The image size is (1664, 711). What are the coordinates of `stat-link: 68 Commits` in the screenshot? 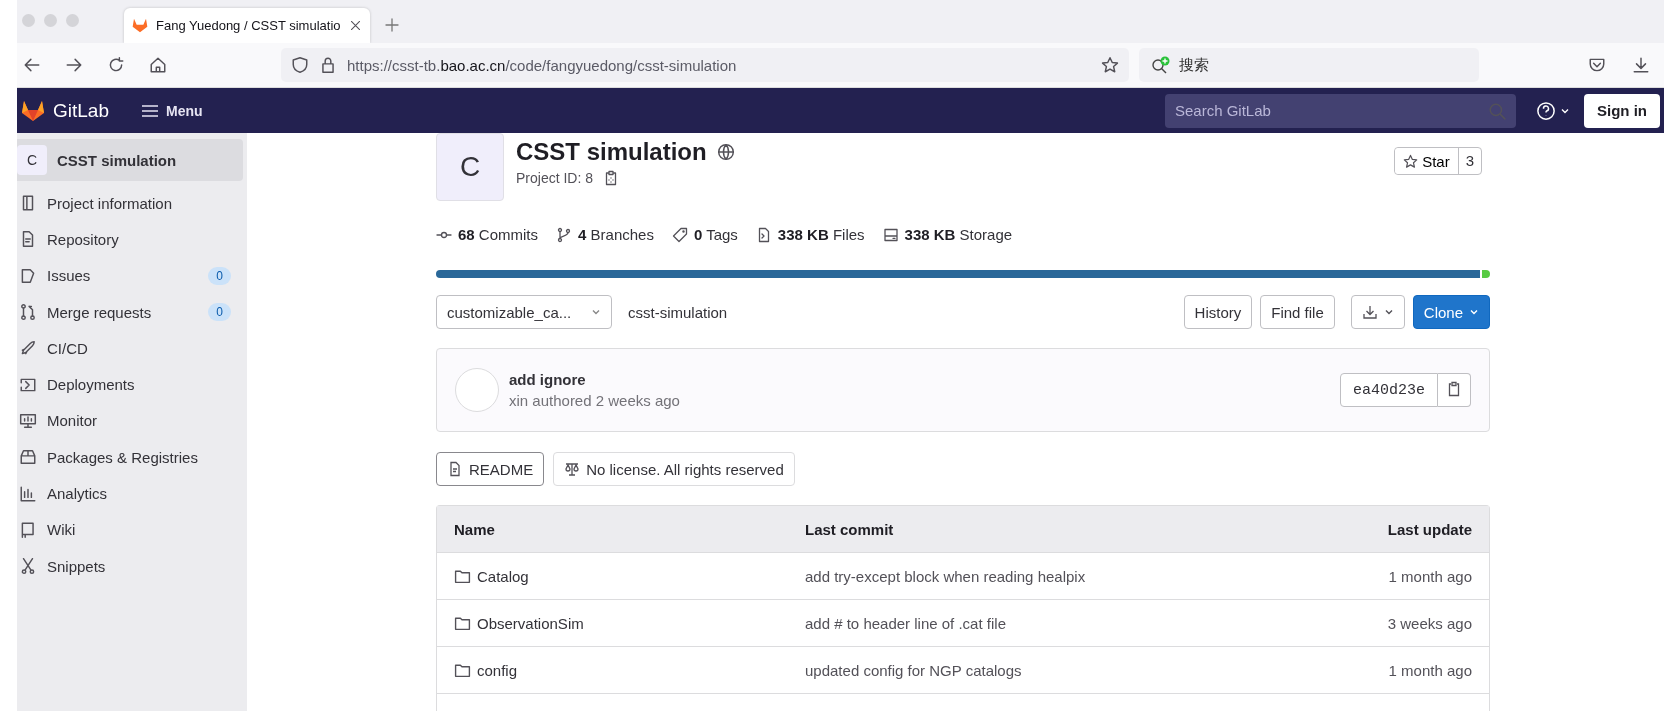 It's located at (498, 234).